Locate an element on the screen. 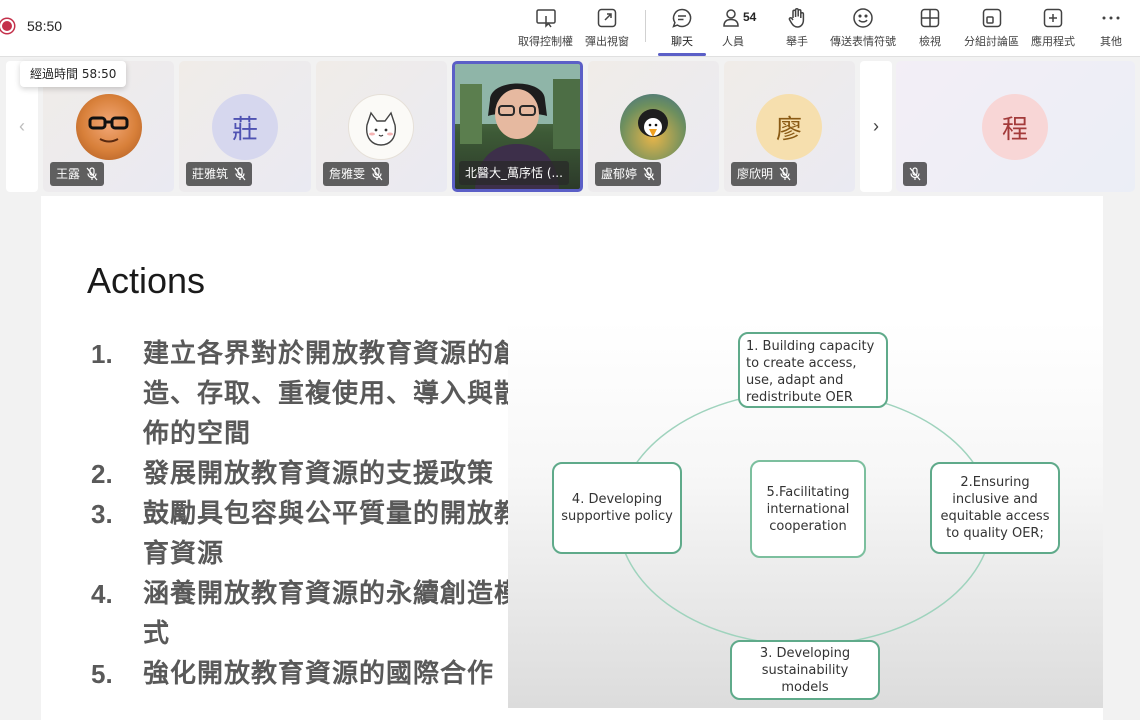 The width and height of the screenshot is (1140, 720). raise-hand-icon is located at coordinates (796, 18).